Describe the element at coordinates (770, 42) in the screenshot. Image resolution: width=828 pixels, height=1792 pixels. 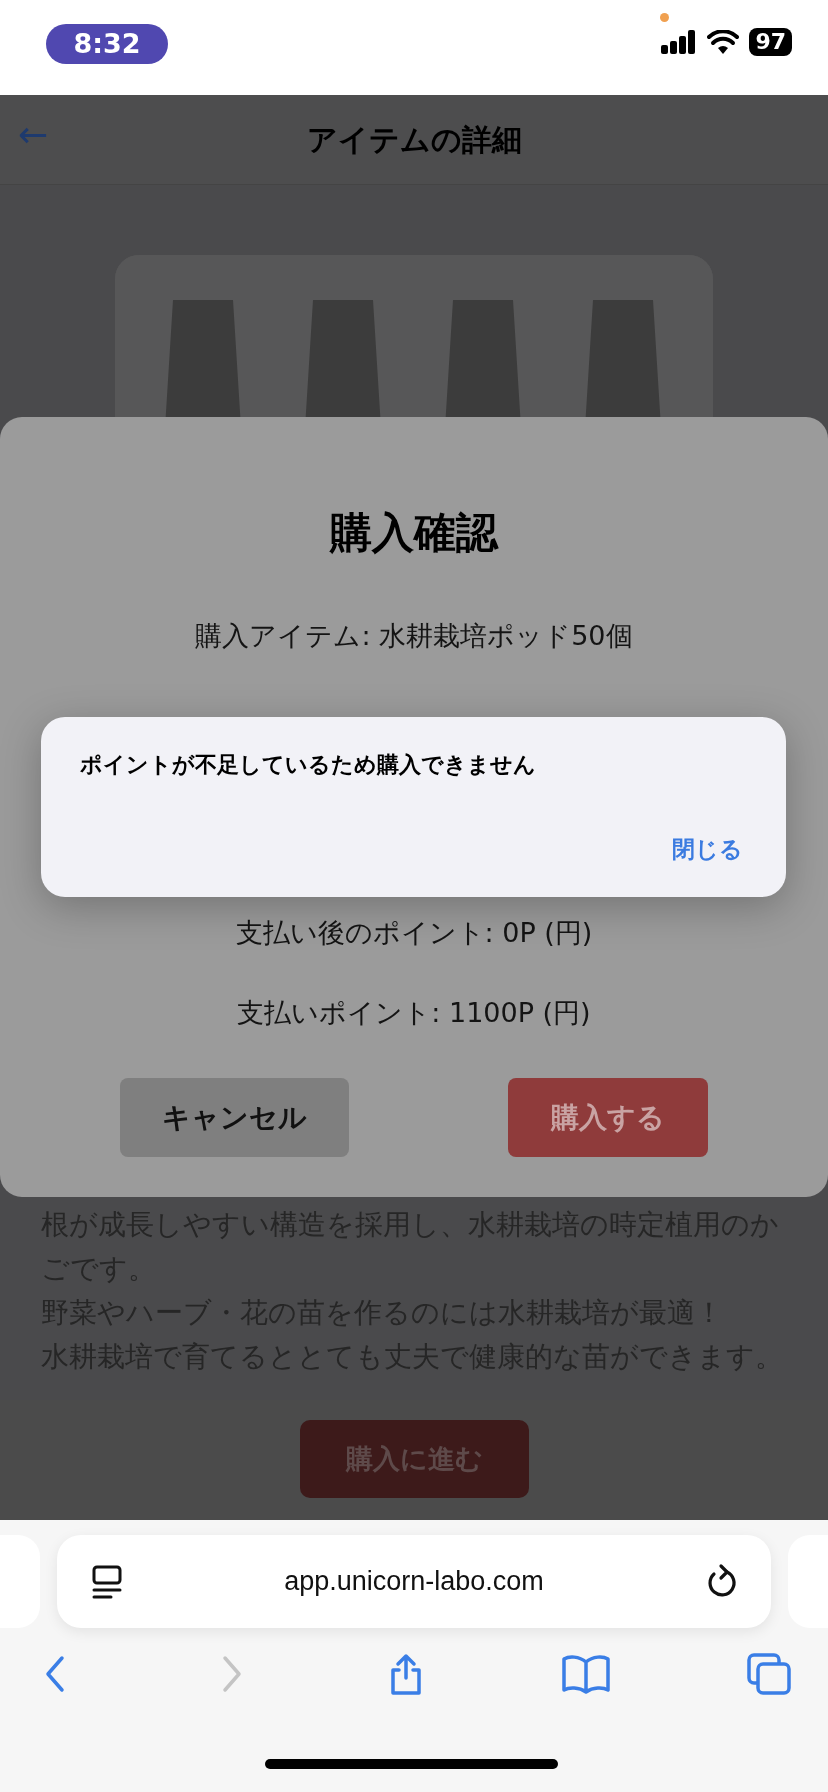
I see `battery-level: 97` at that location.